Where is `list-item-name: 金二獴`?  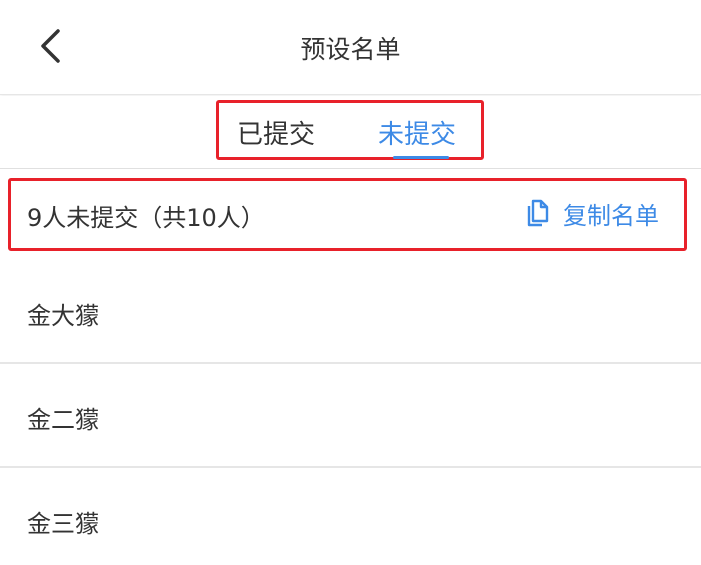 list-item-name: 金二獴 is located at coordinates (63, 420).